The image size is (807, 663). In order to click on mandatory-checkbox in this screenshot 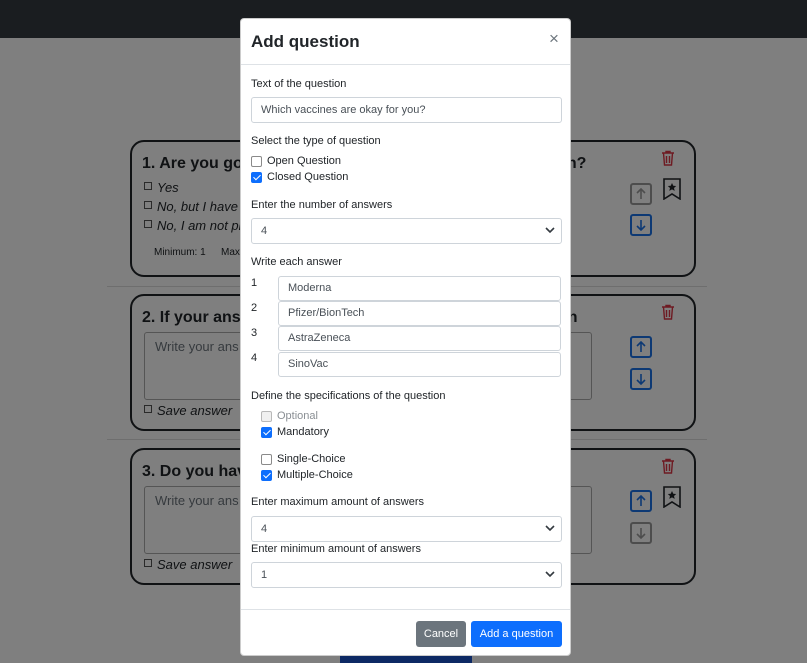, I will do `click(266, 432)`.